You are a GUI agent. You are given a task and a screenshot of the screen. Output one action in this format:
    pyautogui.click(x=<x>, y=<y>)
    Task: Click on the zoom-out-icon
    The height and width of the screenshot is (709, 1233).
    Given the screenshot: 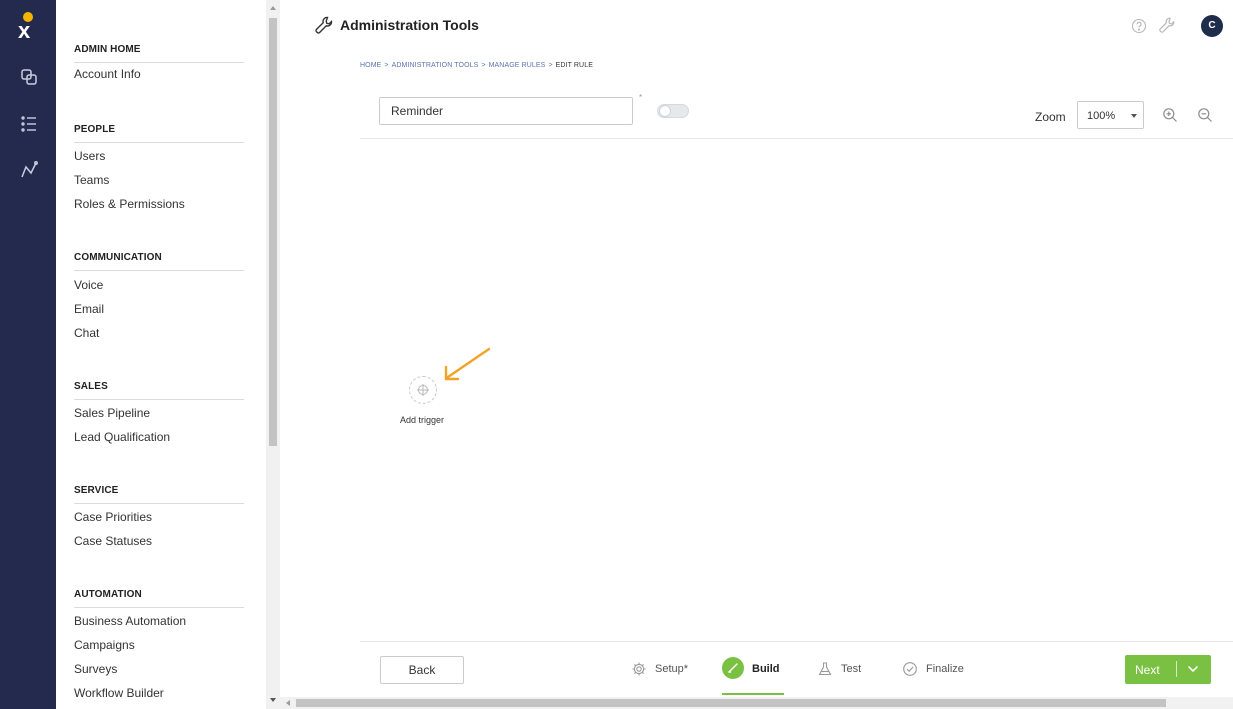 What is the action you would take?
    pyautogui.click(x=1205, y=115)
    